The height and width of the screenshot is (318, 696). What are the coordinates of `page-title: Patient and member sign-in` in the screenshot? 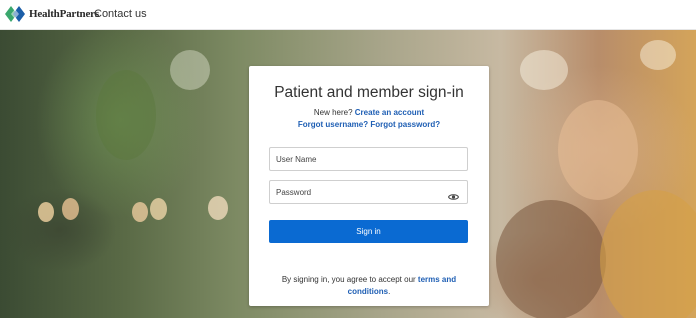 It's located at (369, 92).